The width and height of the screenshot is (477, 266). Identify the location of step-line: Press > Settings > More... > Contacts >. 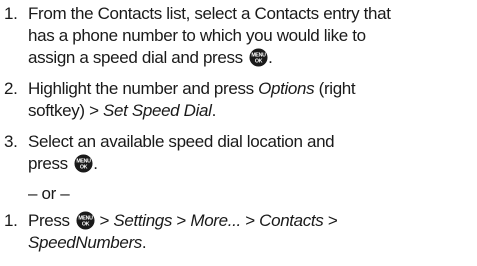
(248, 221).